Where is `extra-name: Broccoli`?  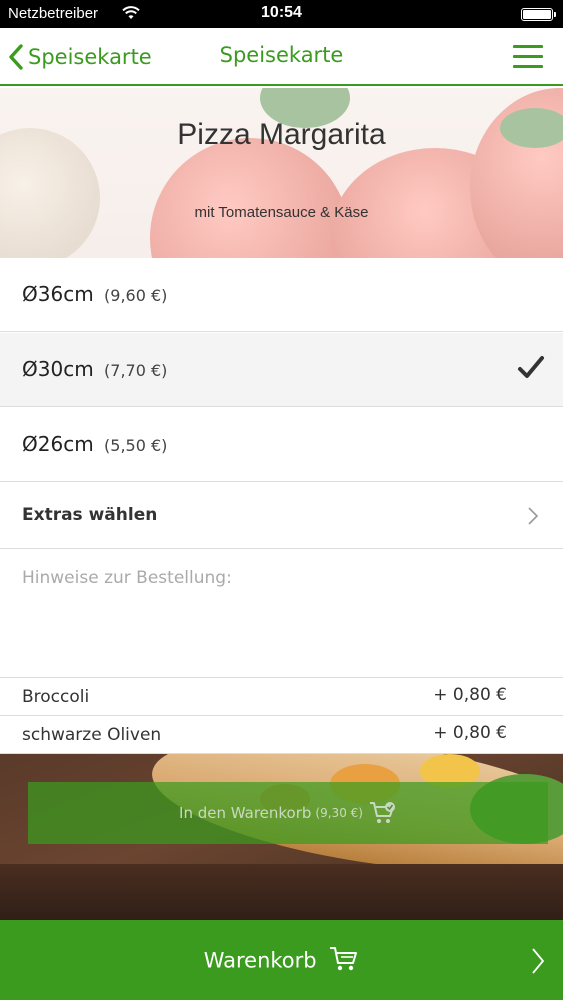
extra-name: Broccoli is located at coordinates (56, 697).